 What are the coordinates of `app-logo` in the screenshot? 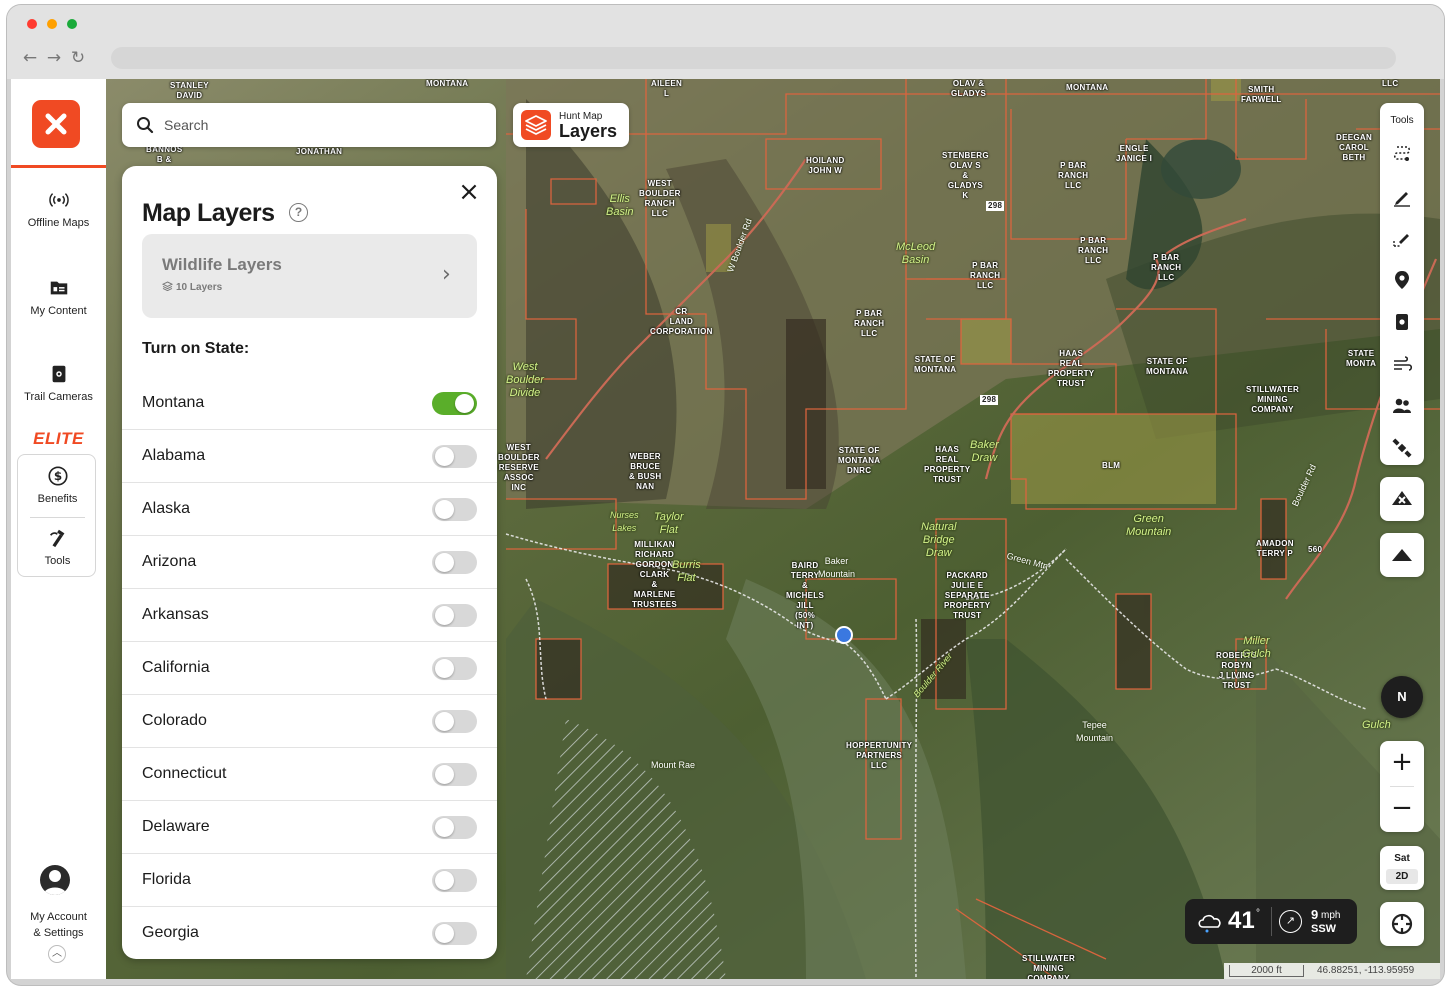 It's located at (56, 124).